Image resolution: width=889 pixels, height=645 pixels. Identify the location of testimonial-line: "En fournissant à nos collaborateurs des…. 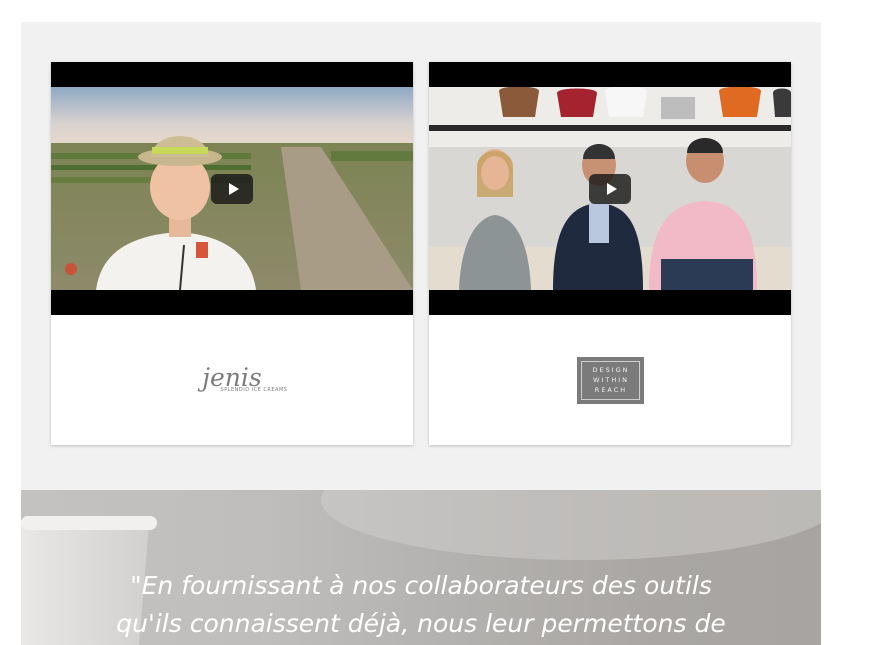
(421, 585).